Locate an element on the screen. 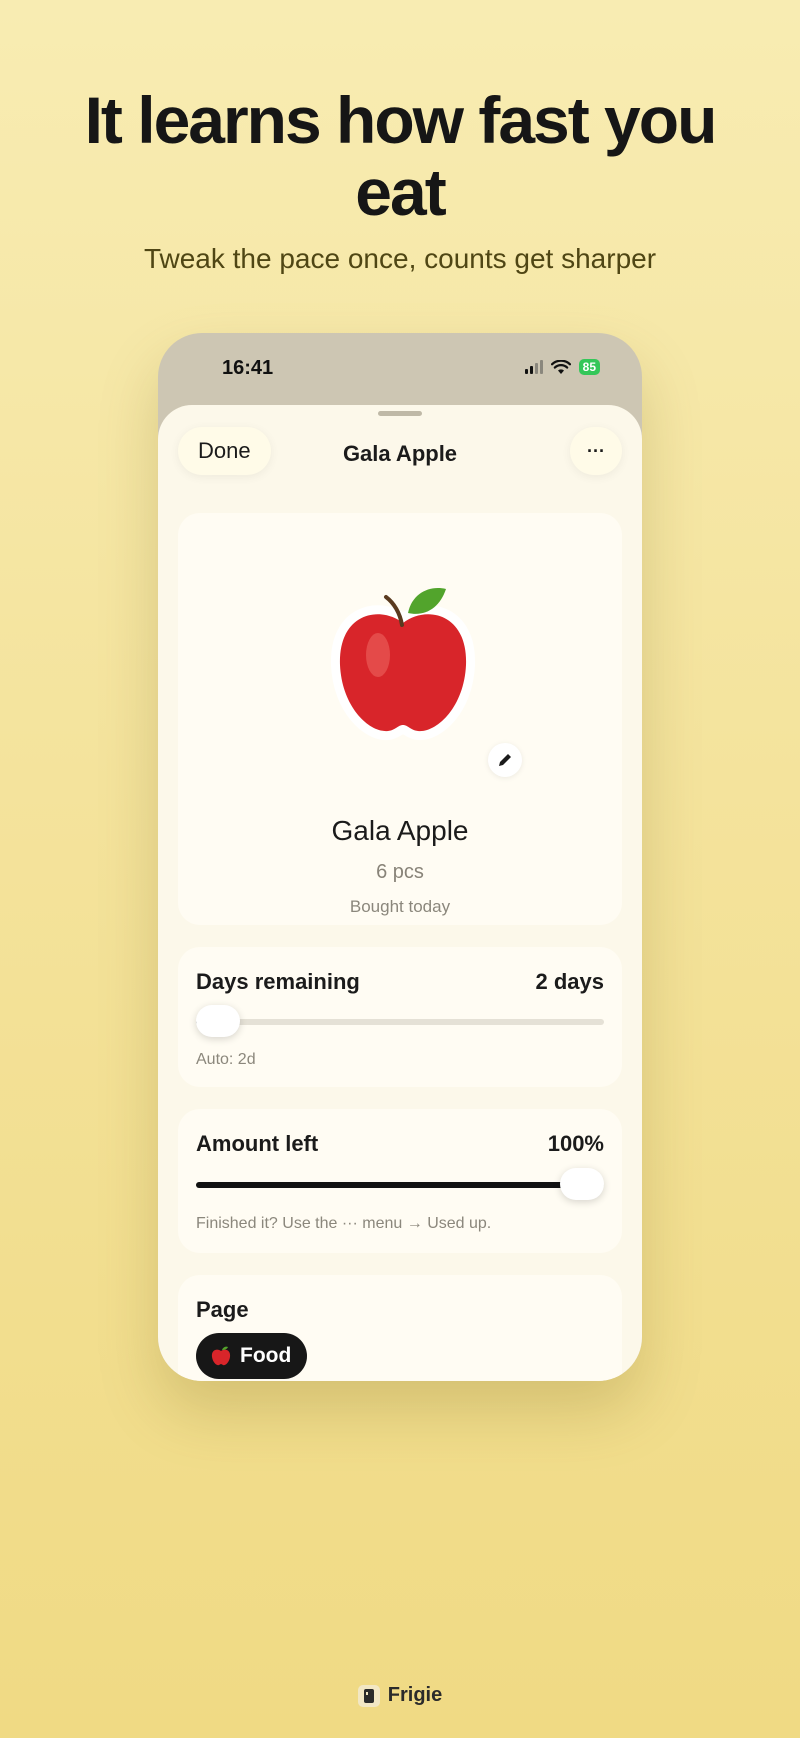  days-remaining-label: Days remaining is located at coordinates (278, 981).